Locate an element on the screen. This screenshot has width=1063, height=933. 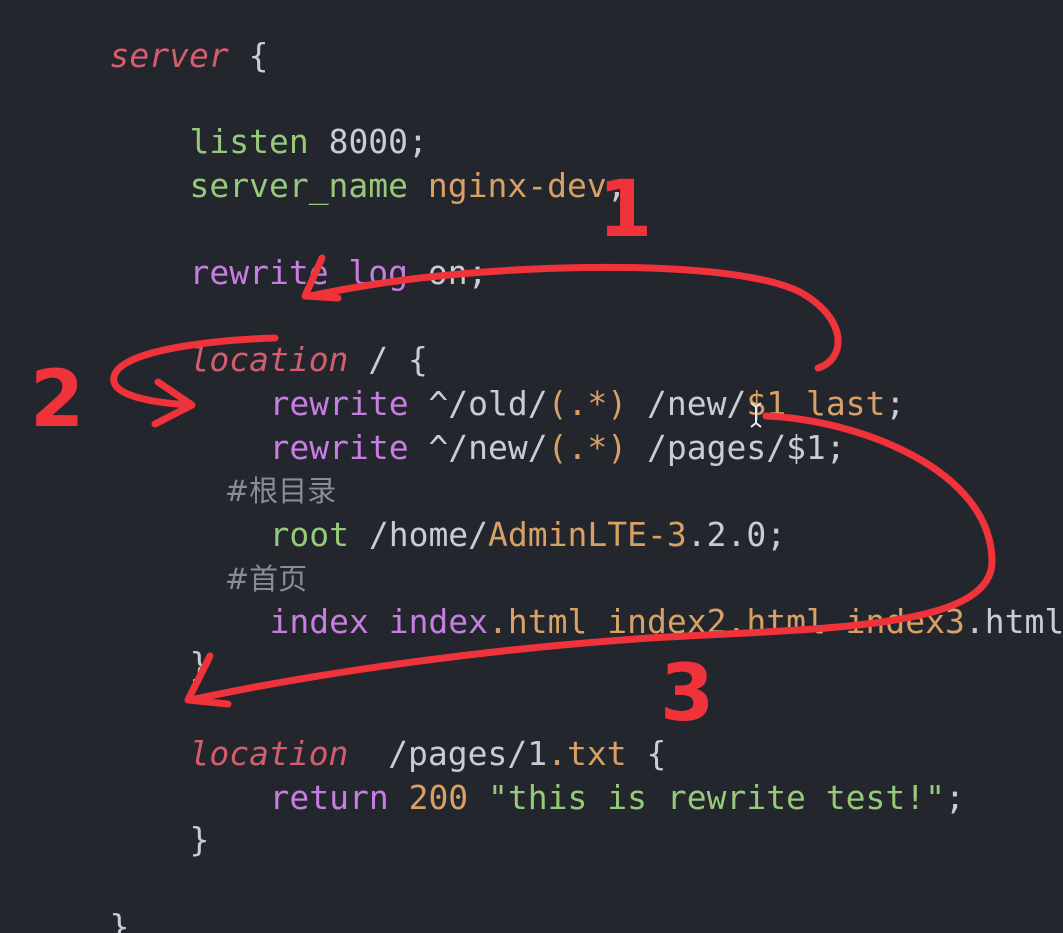
code-line-return: return 200 "this is rewrite test!"; is located at coordinates (577, 777).